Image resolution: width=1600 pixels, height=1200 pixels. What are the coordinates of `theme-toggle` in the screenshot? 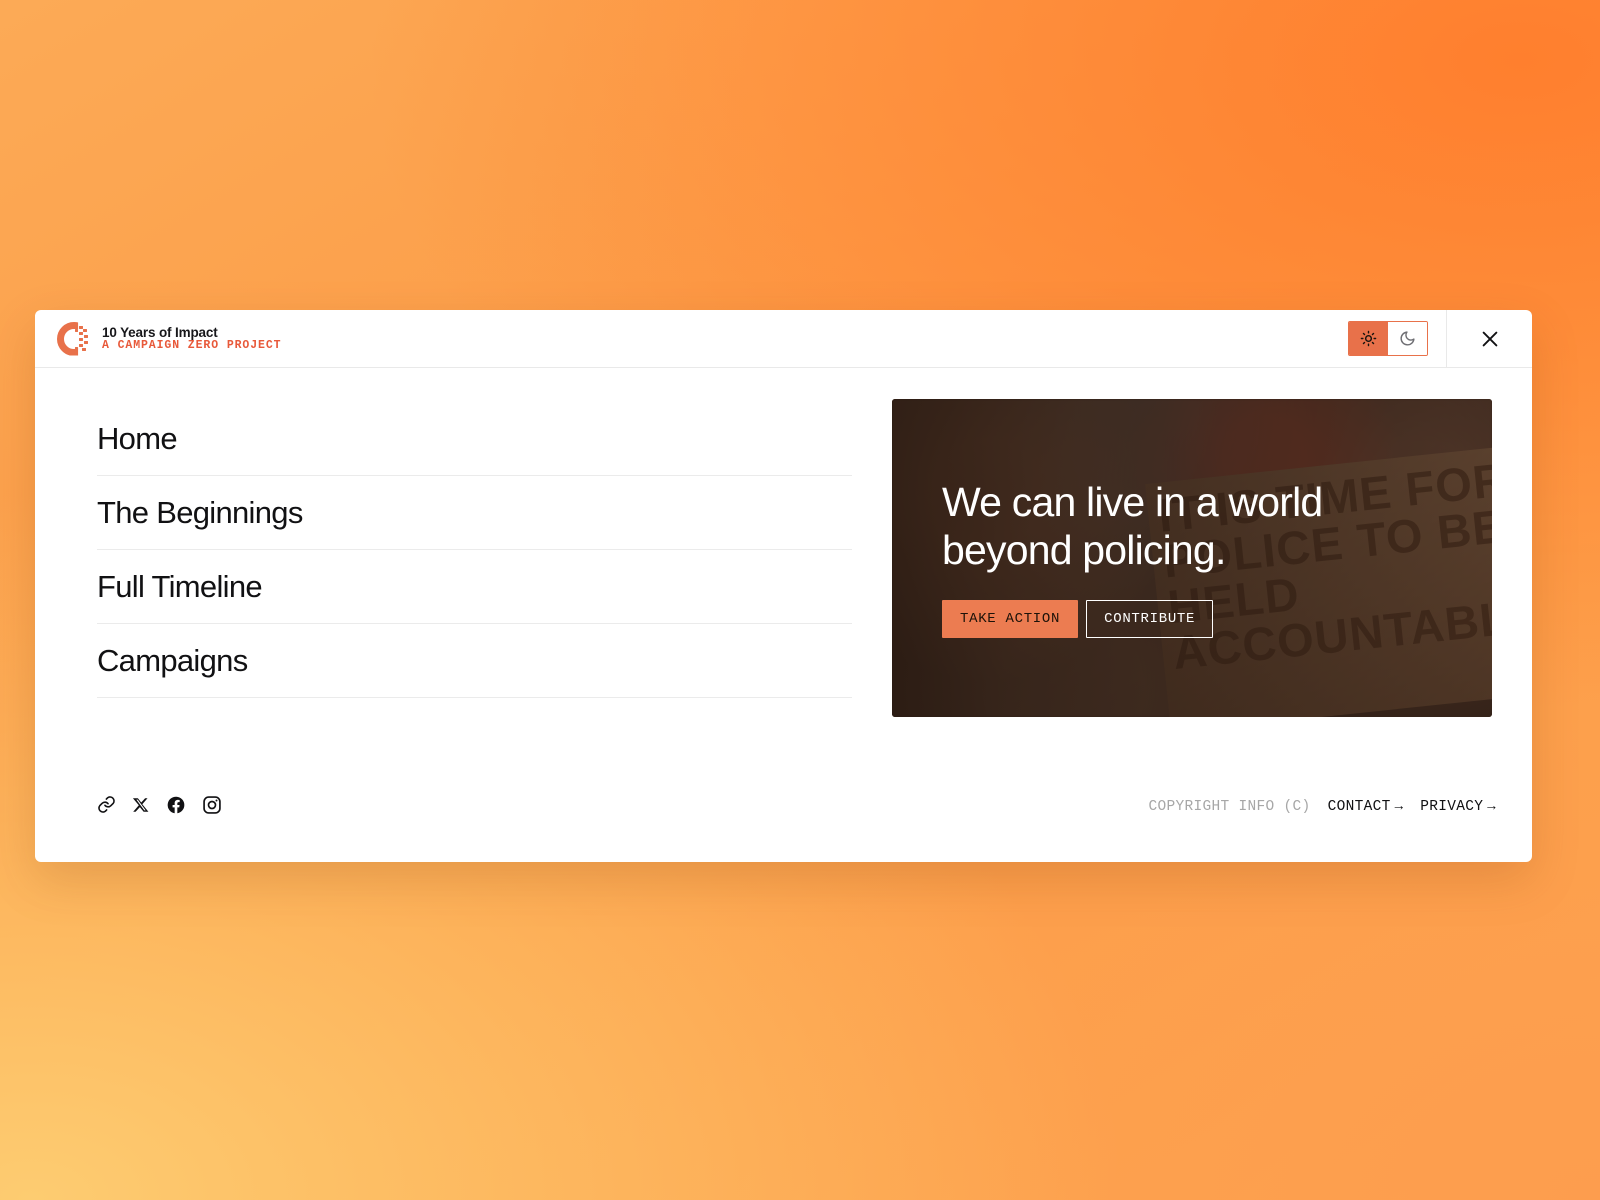 It's located at (1388, 338).